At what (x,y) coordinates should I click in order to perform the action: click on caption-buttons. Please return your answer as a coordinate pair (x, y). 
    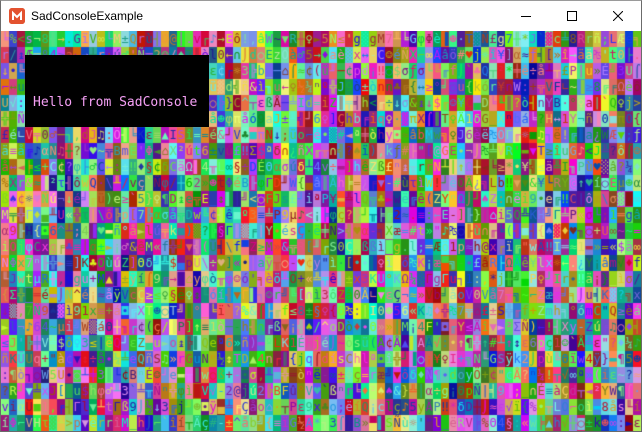
    Looking at the image, I should click on (572, 16).